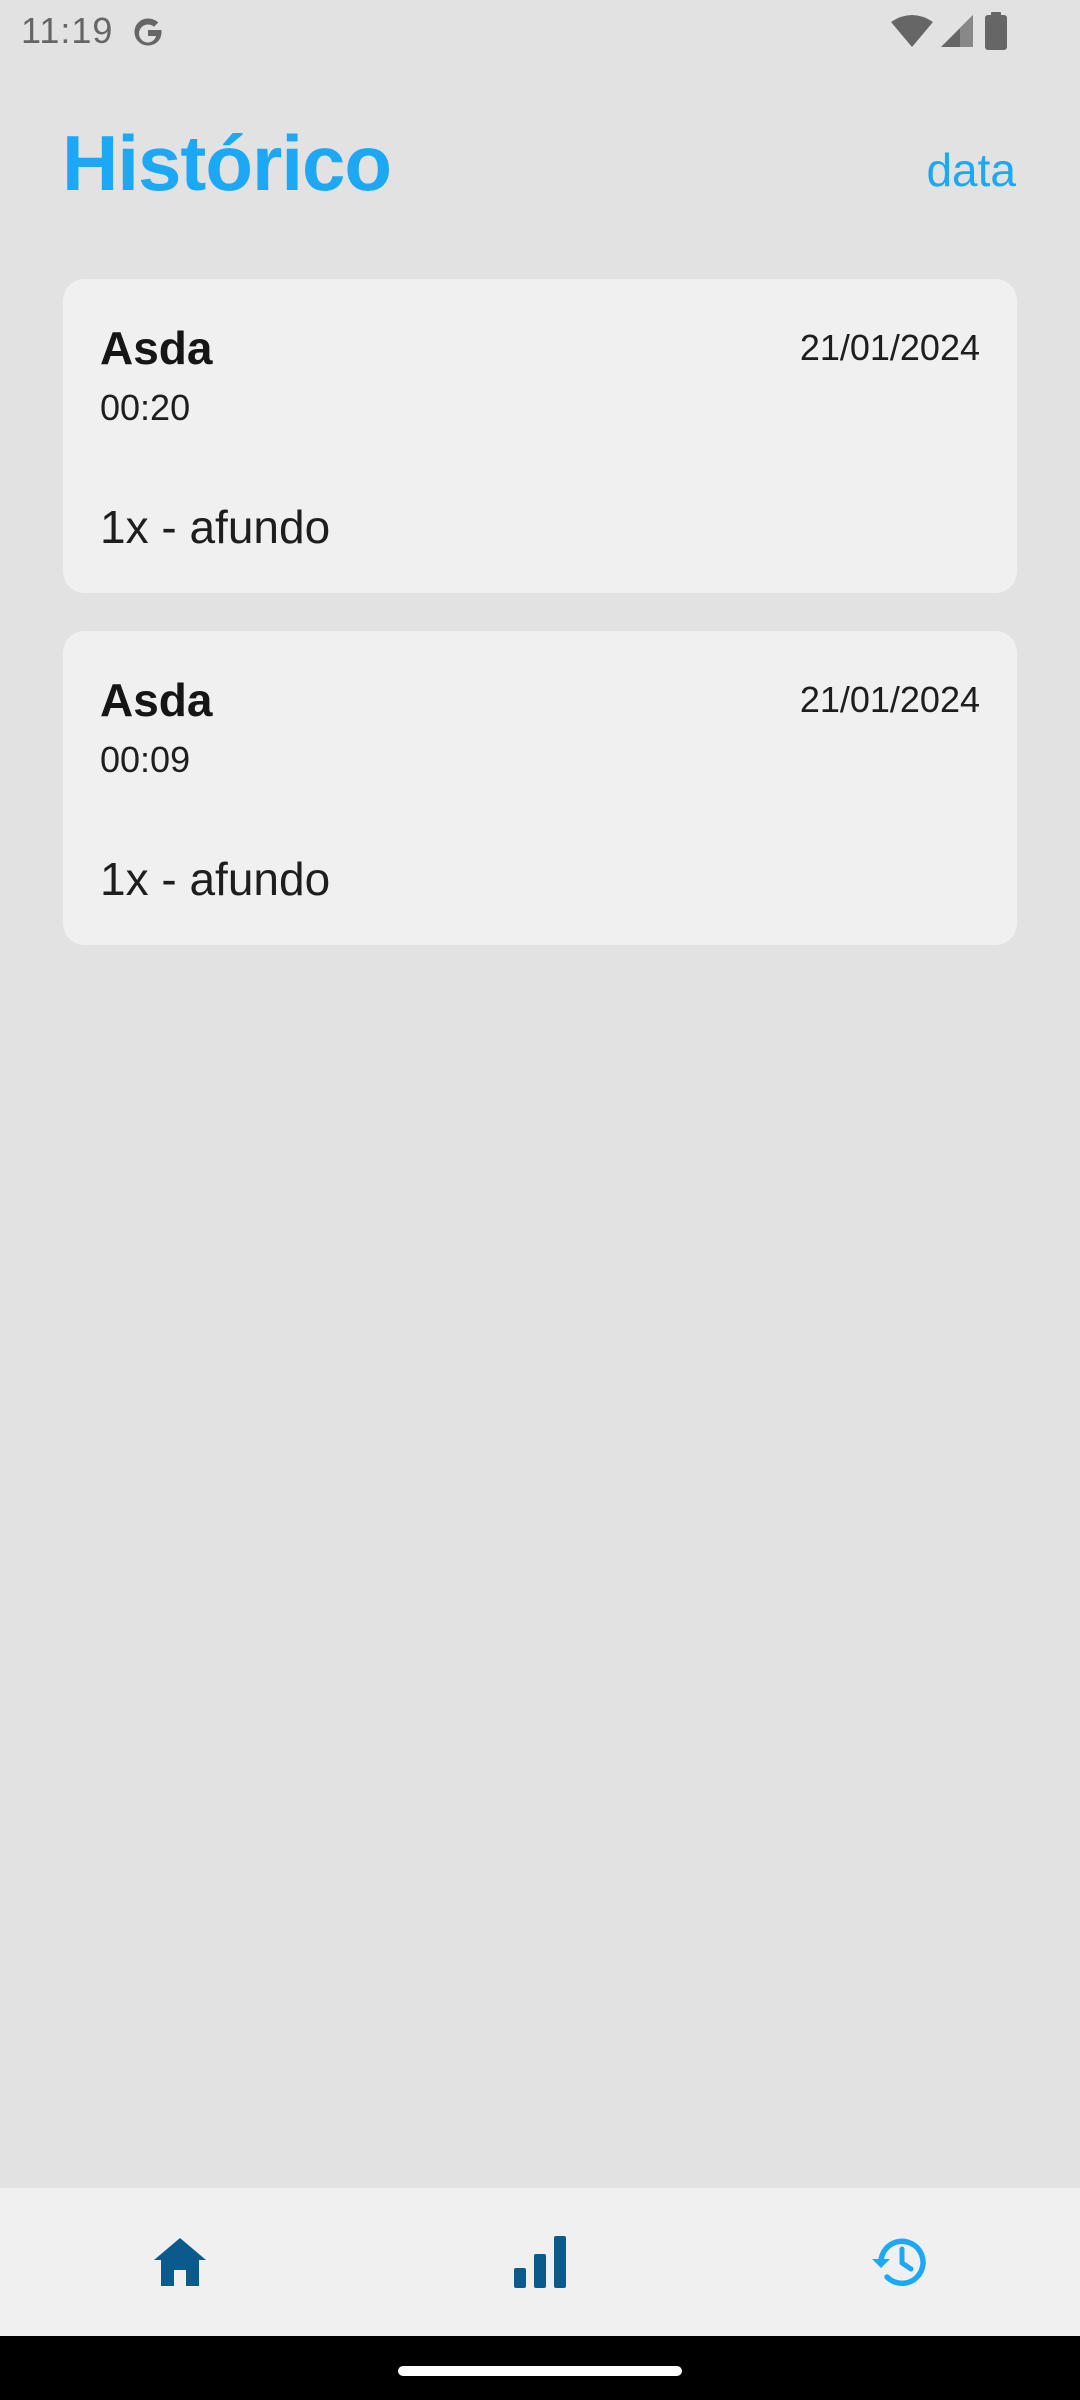  What do you see at coordinates (957, 31) in the screenshot?
I see `signal-icon` at bounding box center [957, 31].